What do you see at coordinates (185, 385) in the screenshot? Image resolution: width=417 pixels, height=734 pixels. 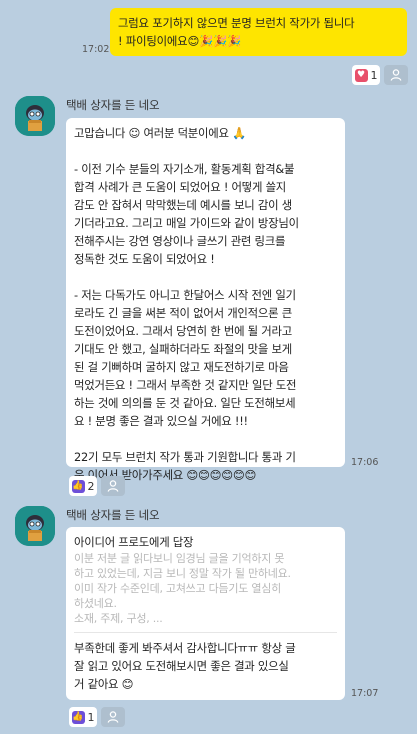 I see `message-line: 먹었거든요 ! 그래서 부족한 것 같지만 일단 도전` at bounding box center [185, 385].